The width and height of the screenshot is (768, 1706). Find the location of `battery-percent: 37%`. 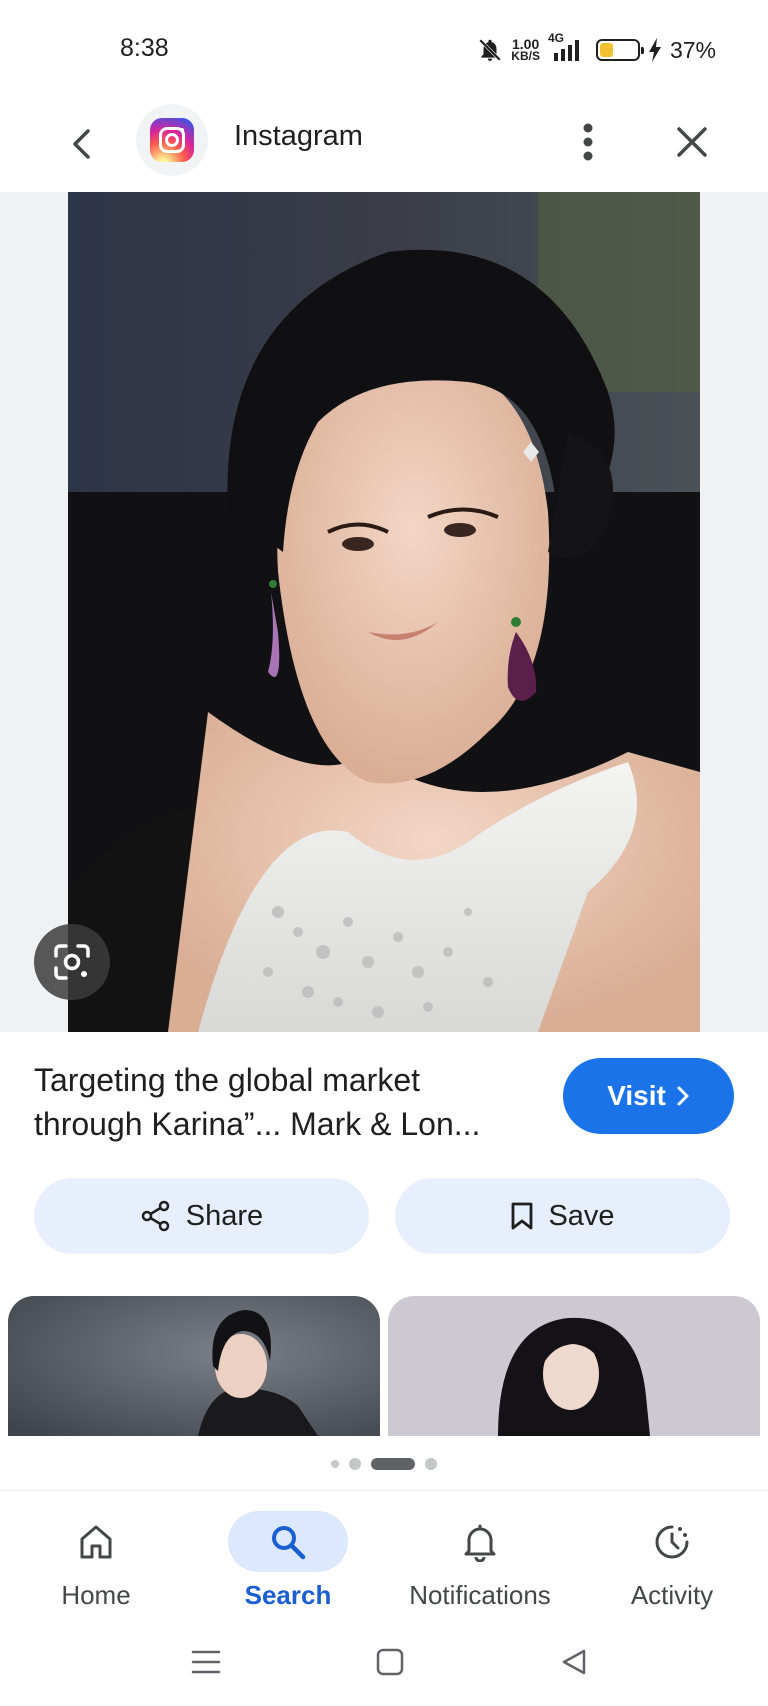

battery-percent: 37% is located at coordinates (692, 49).